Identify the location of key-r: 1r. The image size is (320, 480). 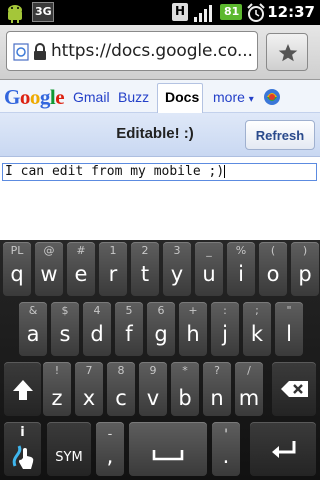
(113, 269).